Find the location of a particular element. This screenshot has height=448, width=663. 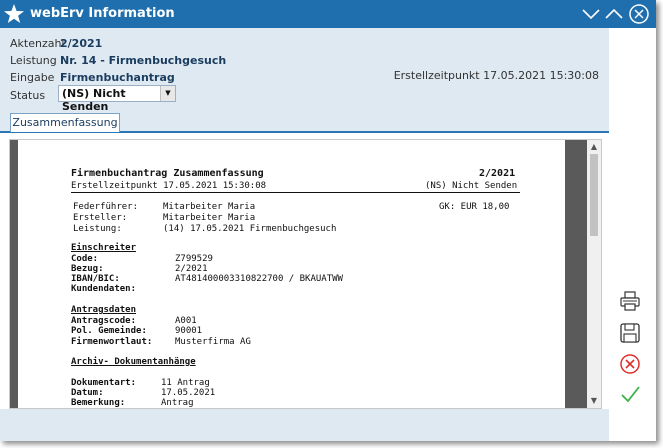

antragscode-value: A001 is located at coordinates (186, 321).